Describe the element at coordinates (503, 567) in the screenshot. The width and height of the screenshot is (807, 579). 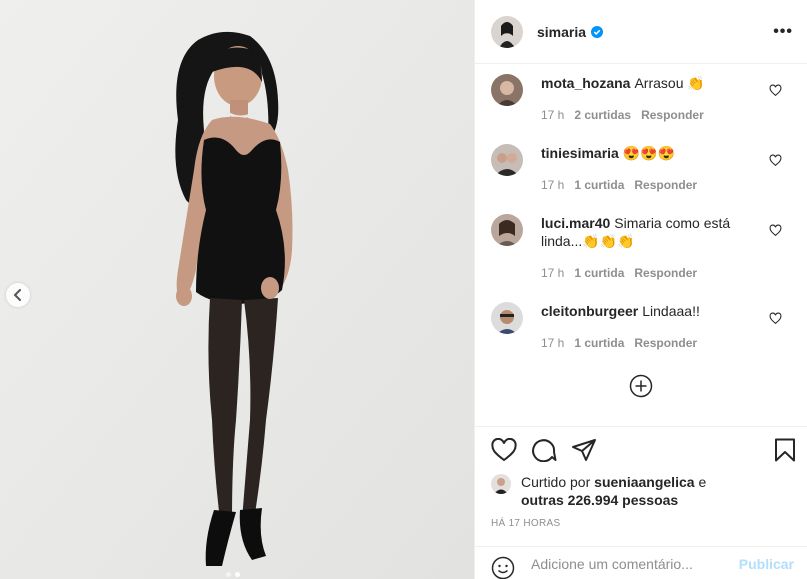
I see `emoji-icon` at that location.